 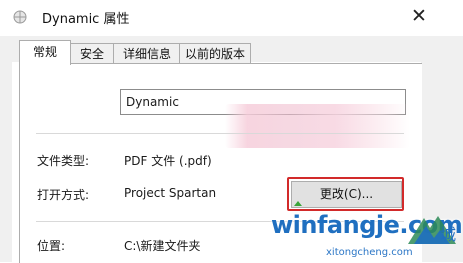 What do you see at coordinates (170, 193) in the screenshot?
I see `opens-with-value: Project Spartan` at bounding box center [170, 193].